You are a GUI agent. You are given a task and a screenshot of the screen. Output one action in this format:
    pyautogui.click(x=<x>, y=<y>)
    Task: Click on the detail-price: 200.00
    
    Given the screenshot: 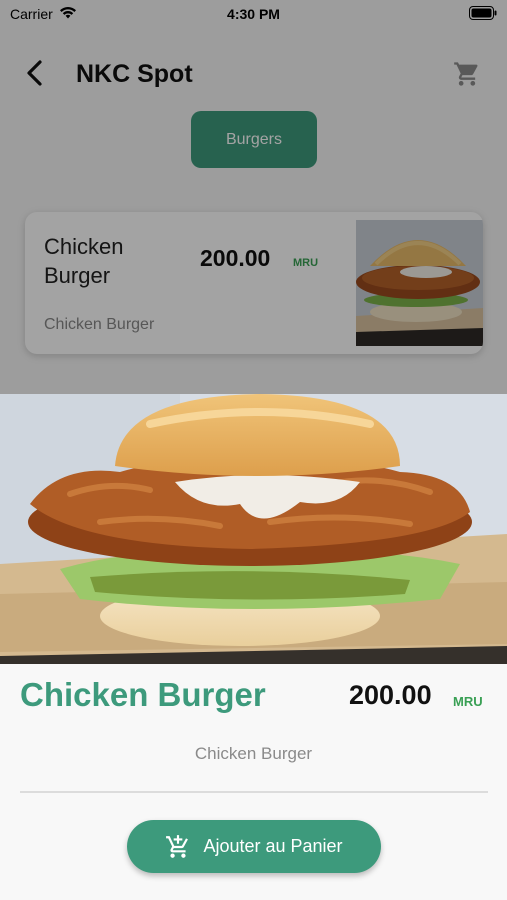 What is the action you would take?
    pyautogui.click(x=390, y=695)
    